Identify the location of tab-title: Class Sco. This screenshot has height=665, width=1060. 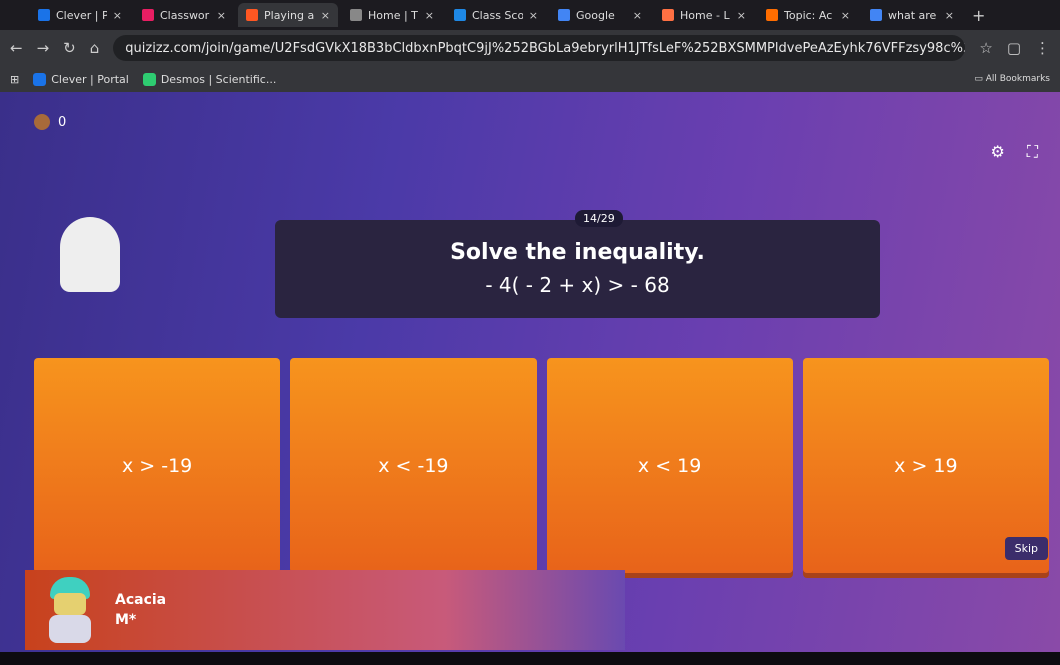
(497, 15).